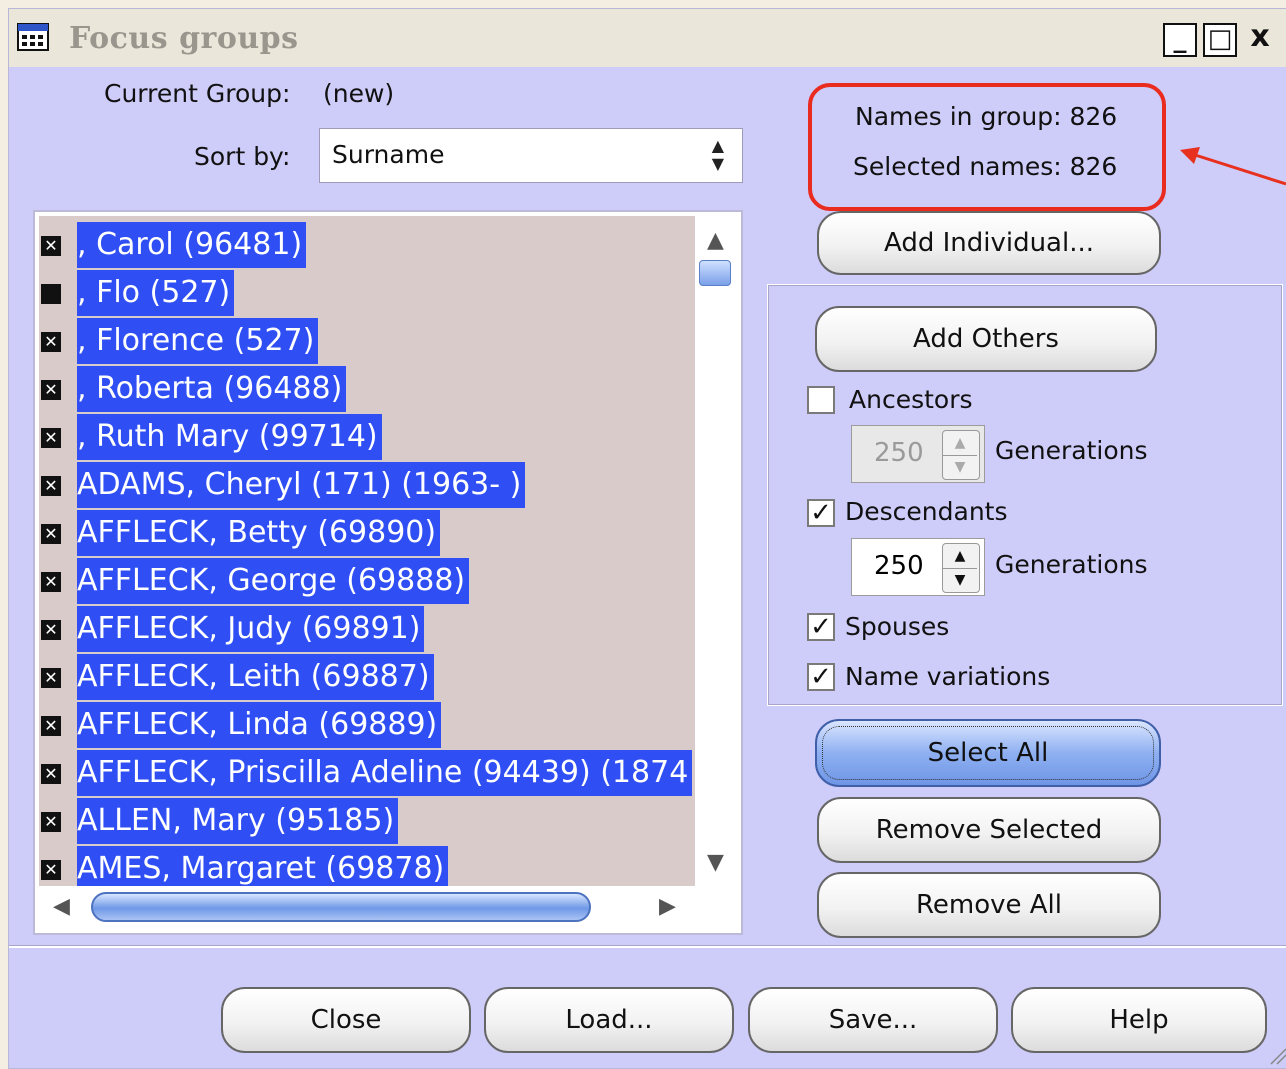 Image resolution: width=1286 pixels, height=1069 pixels. Describe the element at coordinates (1260, 39) in the screenshot. I see `close-window-button: x` at that location.